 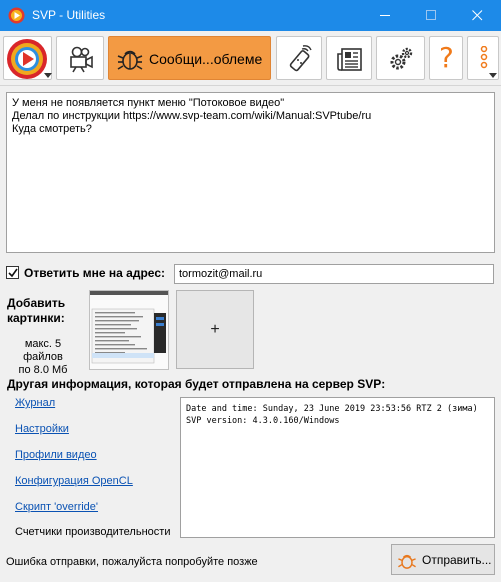 I want to click on svp-app-icon, so click(x=16, y=15).